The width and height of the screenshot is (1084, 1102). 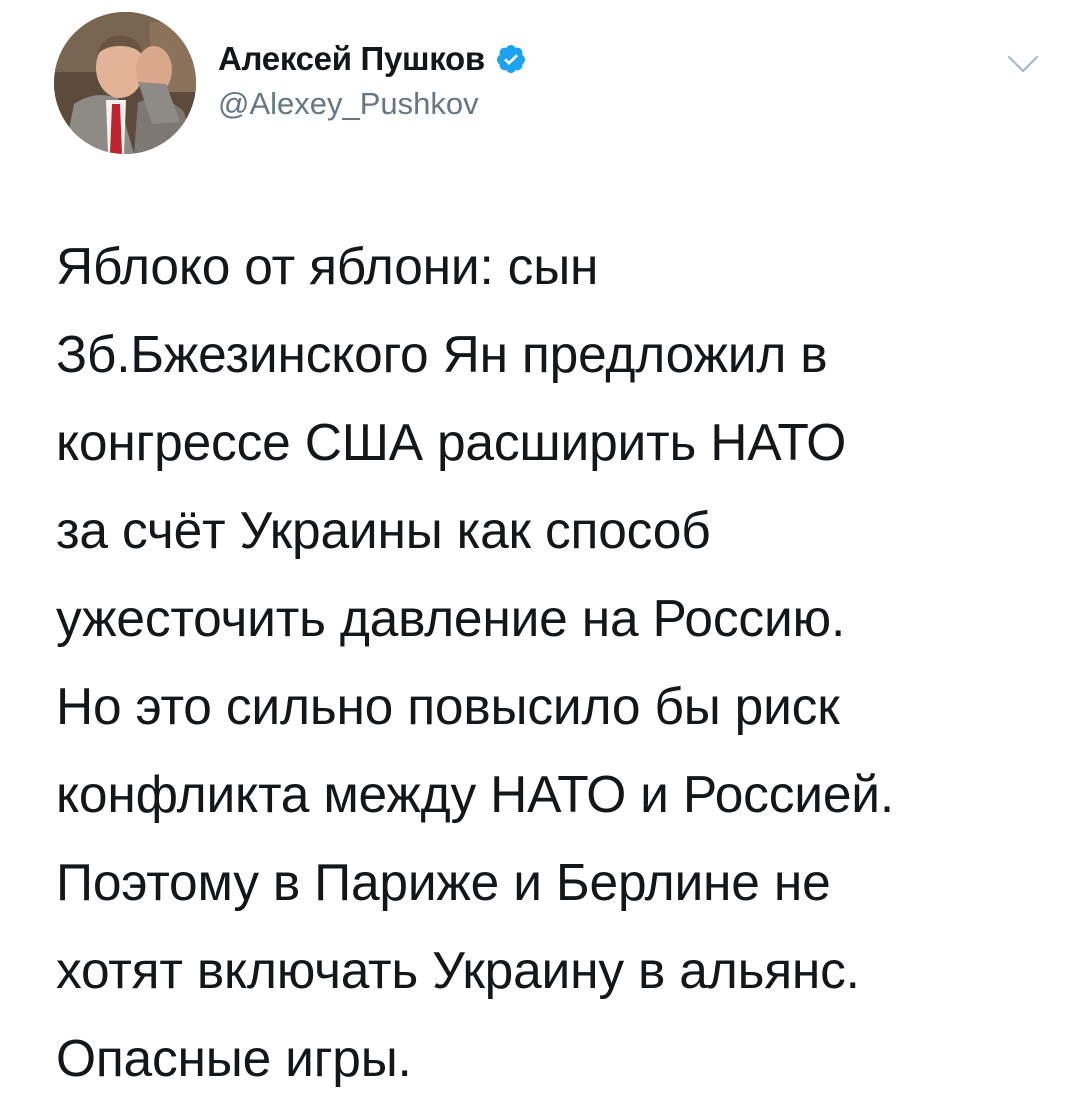 What do you see at coordinates (327, 266) in the screenshot?
I see `tweet-text-line: Яблоко от яблони: сын` at bounding box center [327, 266].